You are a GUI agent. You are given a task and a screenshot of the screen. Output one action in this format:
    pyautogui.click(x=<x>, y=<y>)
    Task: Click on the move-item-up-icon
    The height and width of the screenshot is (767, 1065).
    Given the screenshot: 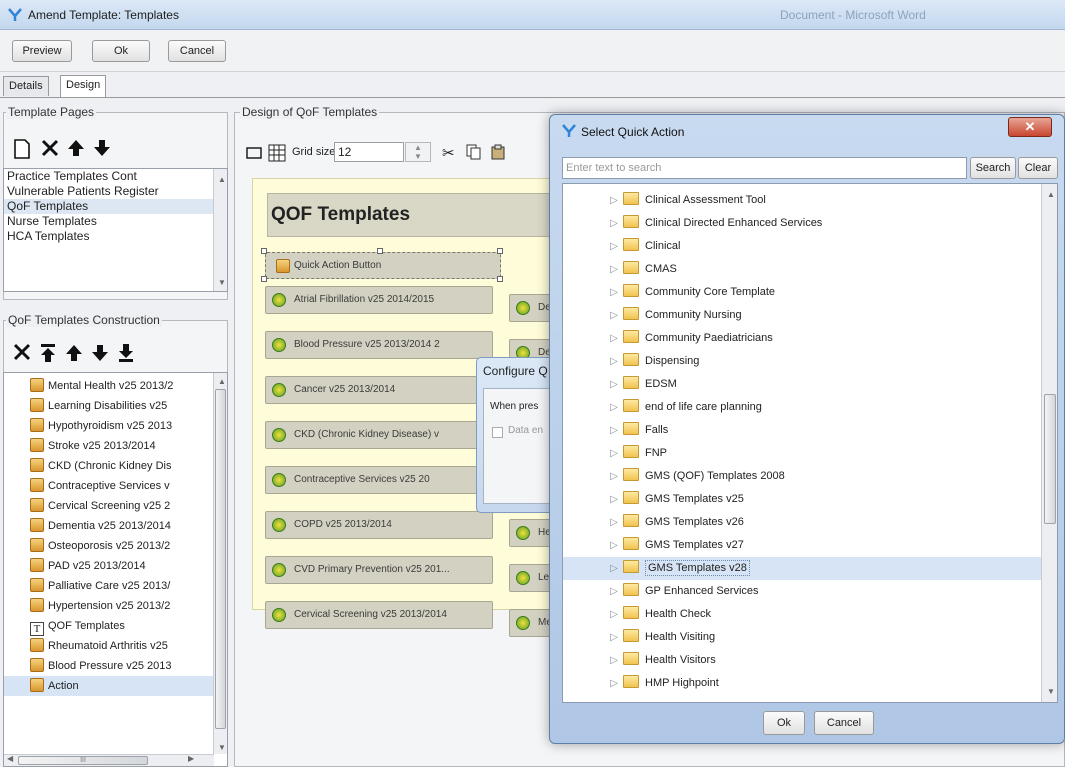 What is the action you would take?
    pyautogui.click(x=74, y=355)
    